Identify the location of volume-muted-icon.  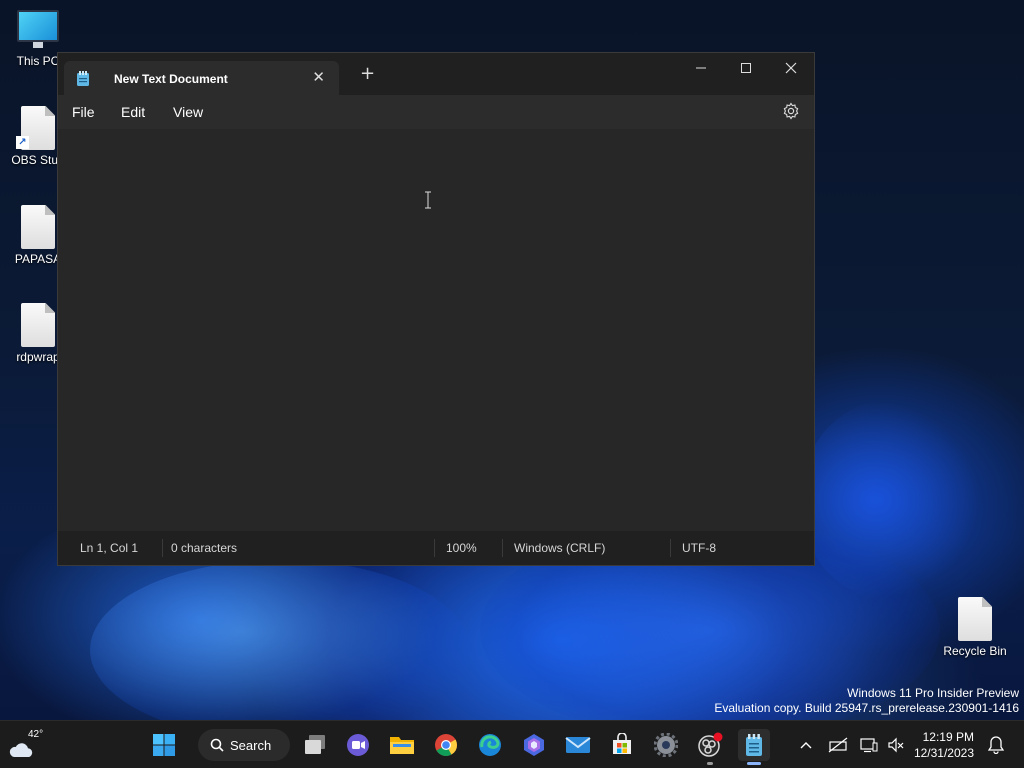
(896, 745).